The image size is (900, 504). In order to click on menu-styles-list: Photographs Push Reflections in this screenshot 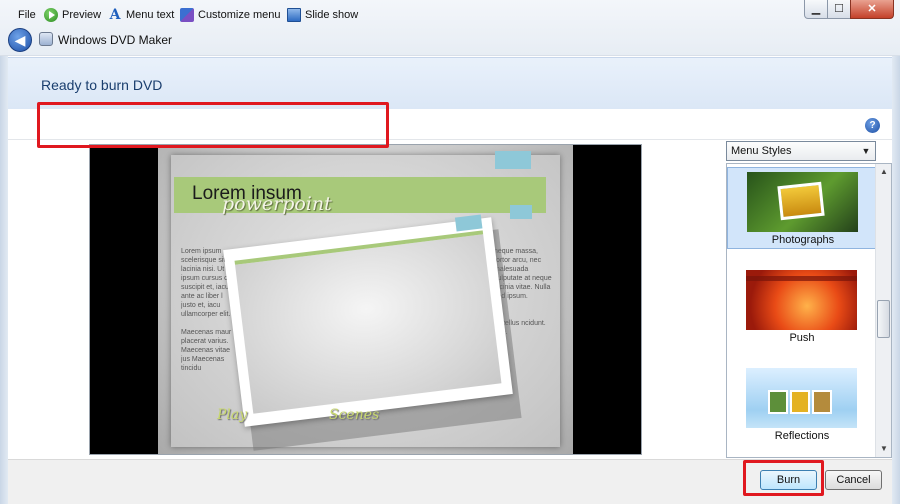, I will do `click(809, 310)`.